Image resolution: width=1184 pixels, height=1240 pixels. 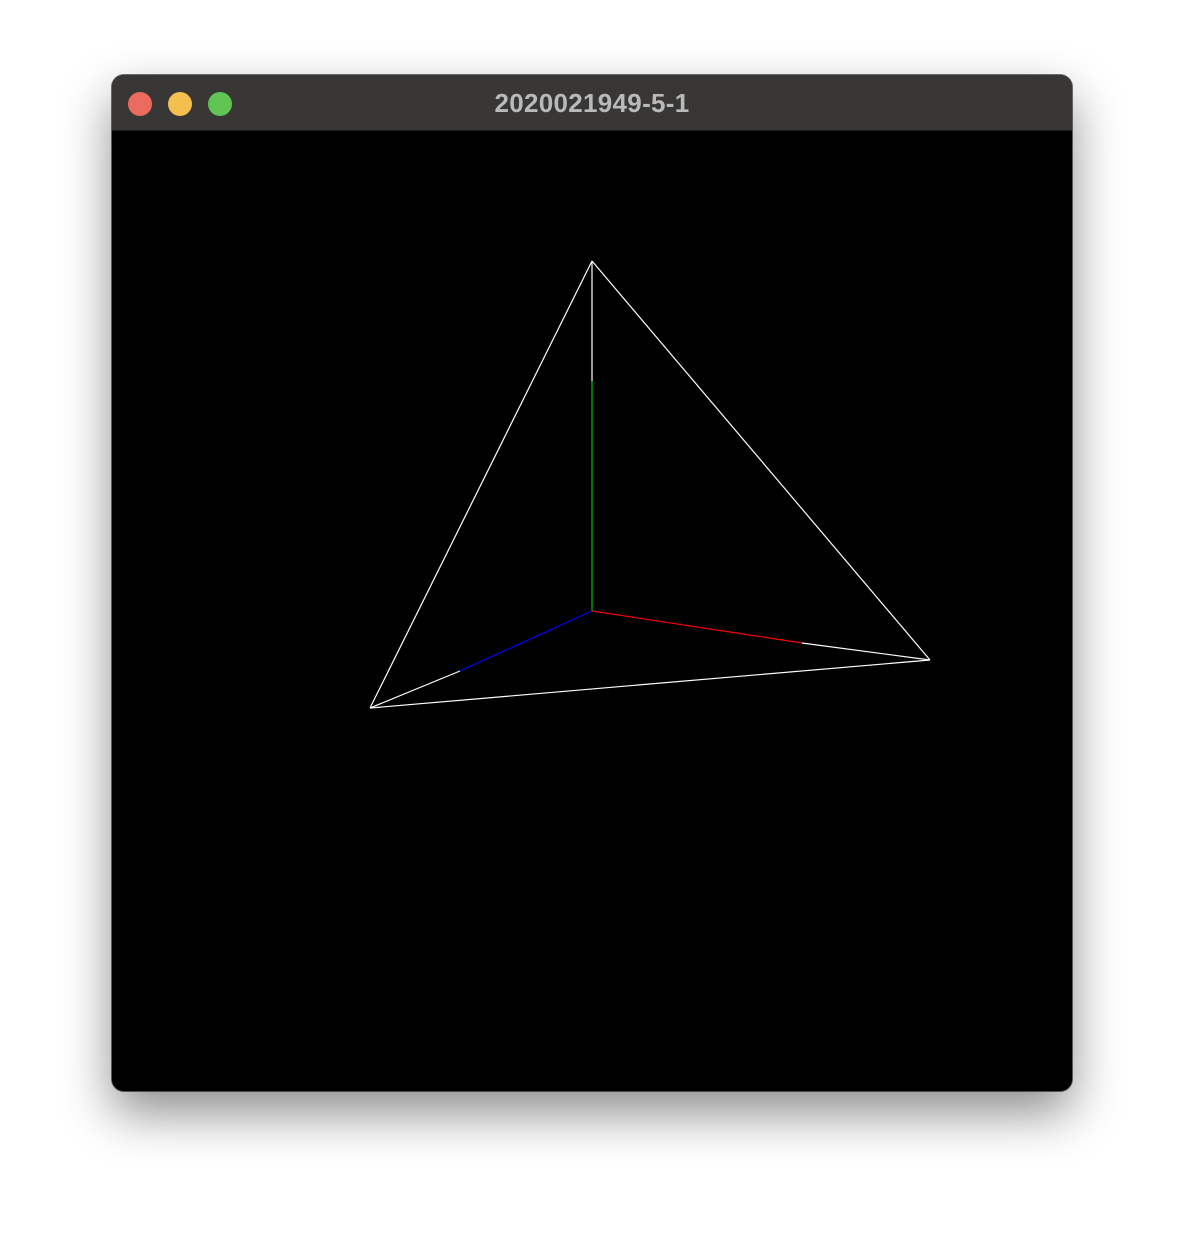 I want to click on x-axis-line, so click(x=697, y=627).